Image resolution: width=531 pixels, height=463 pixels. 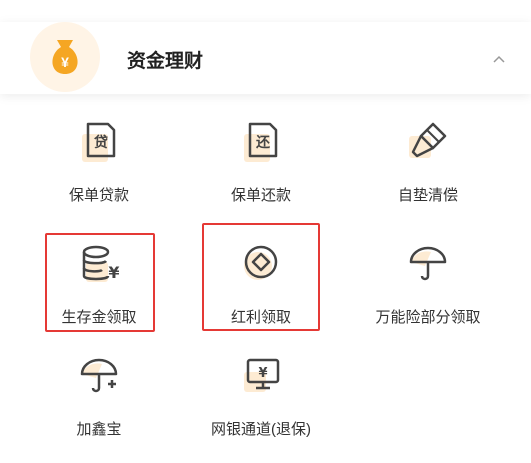 I want to click on repayment-document-icon: 还, so click(x=261, y=142).